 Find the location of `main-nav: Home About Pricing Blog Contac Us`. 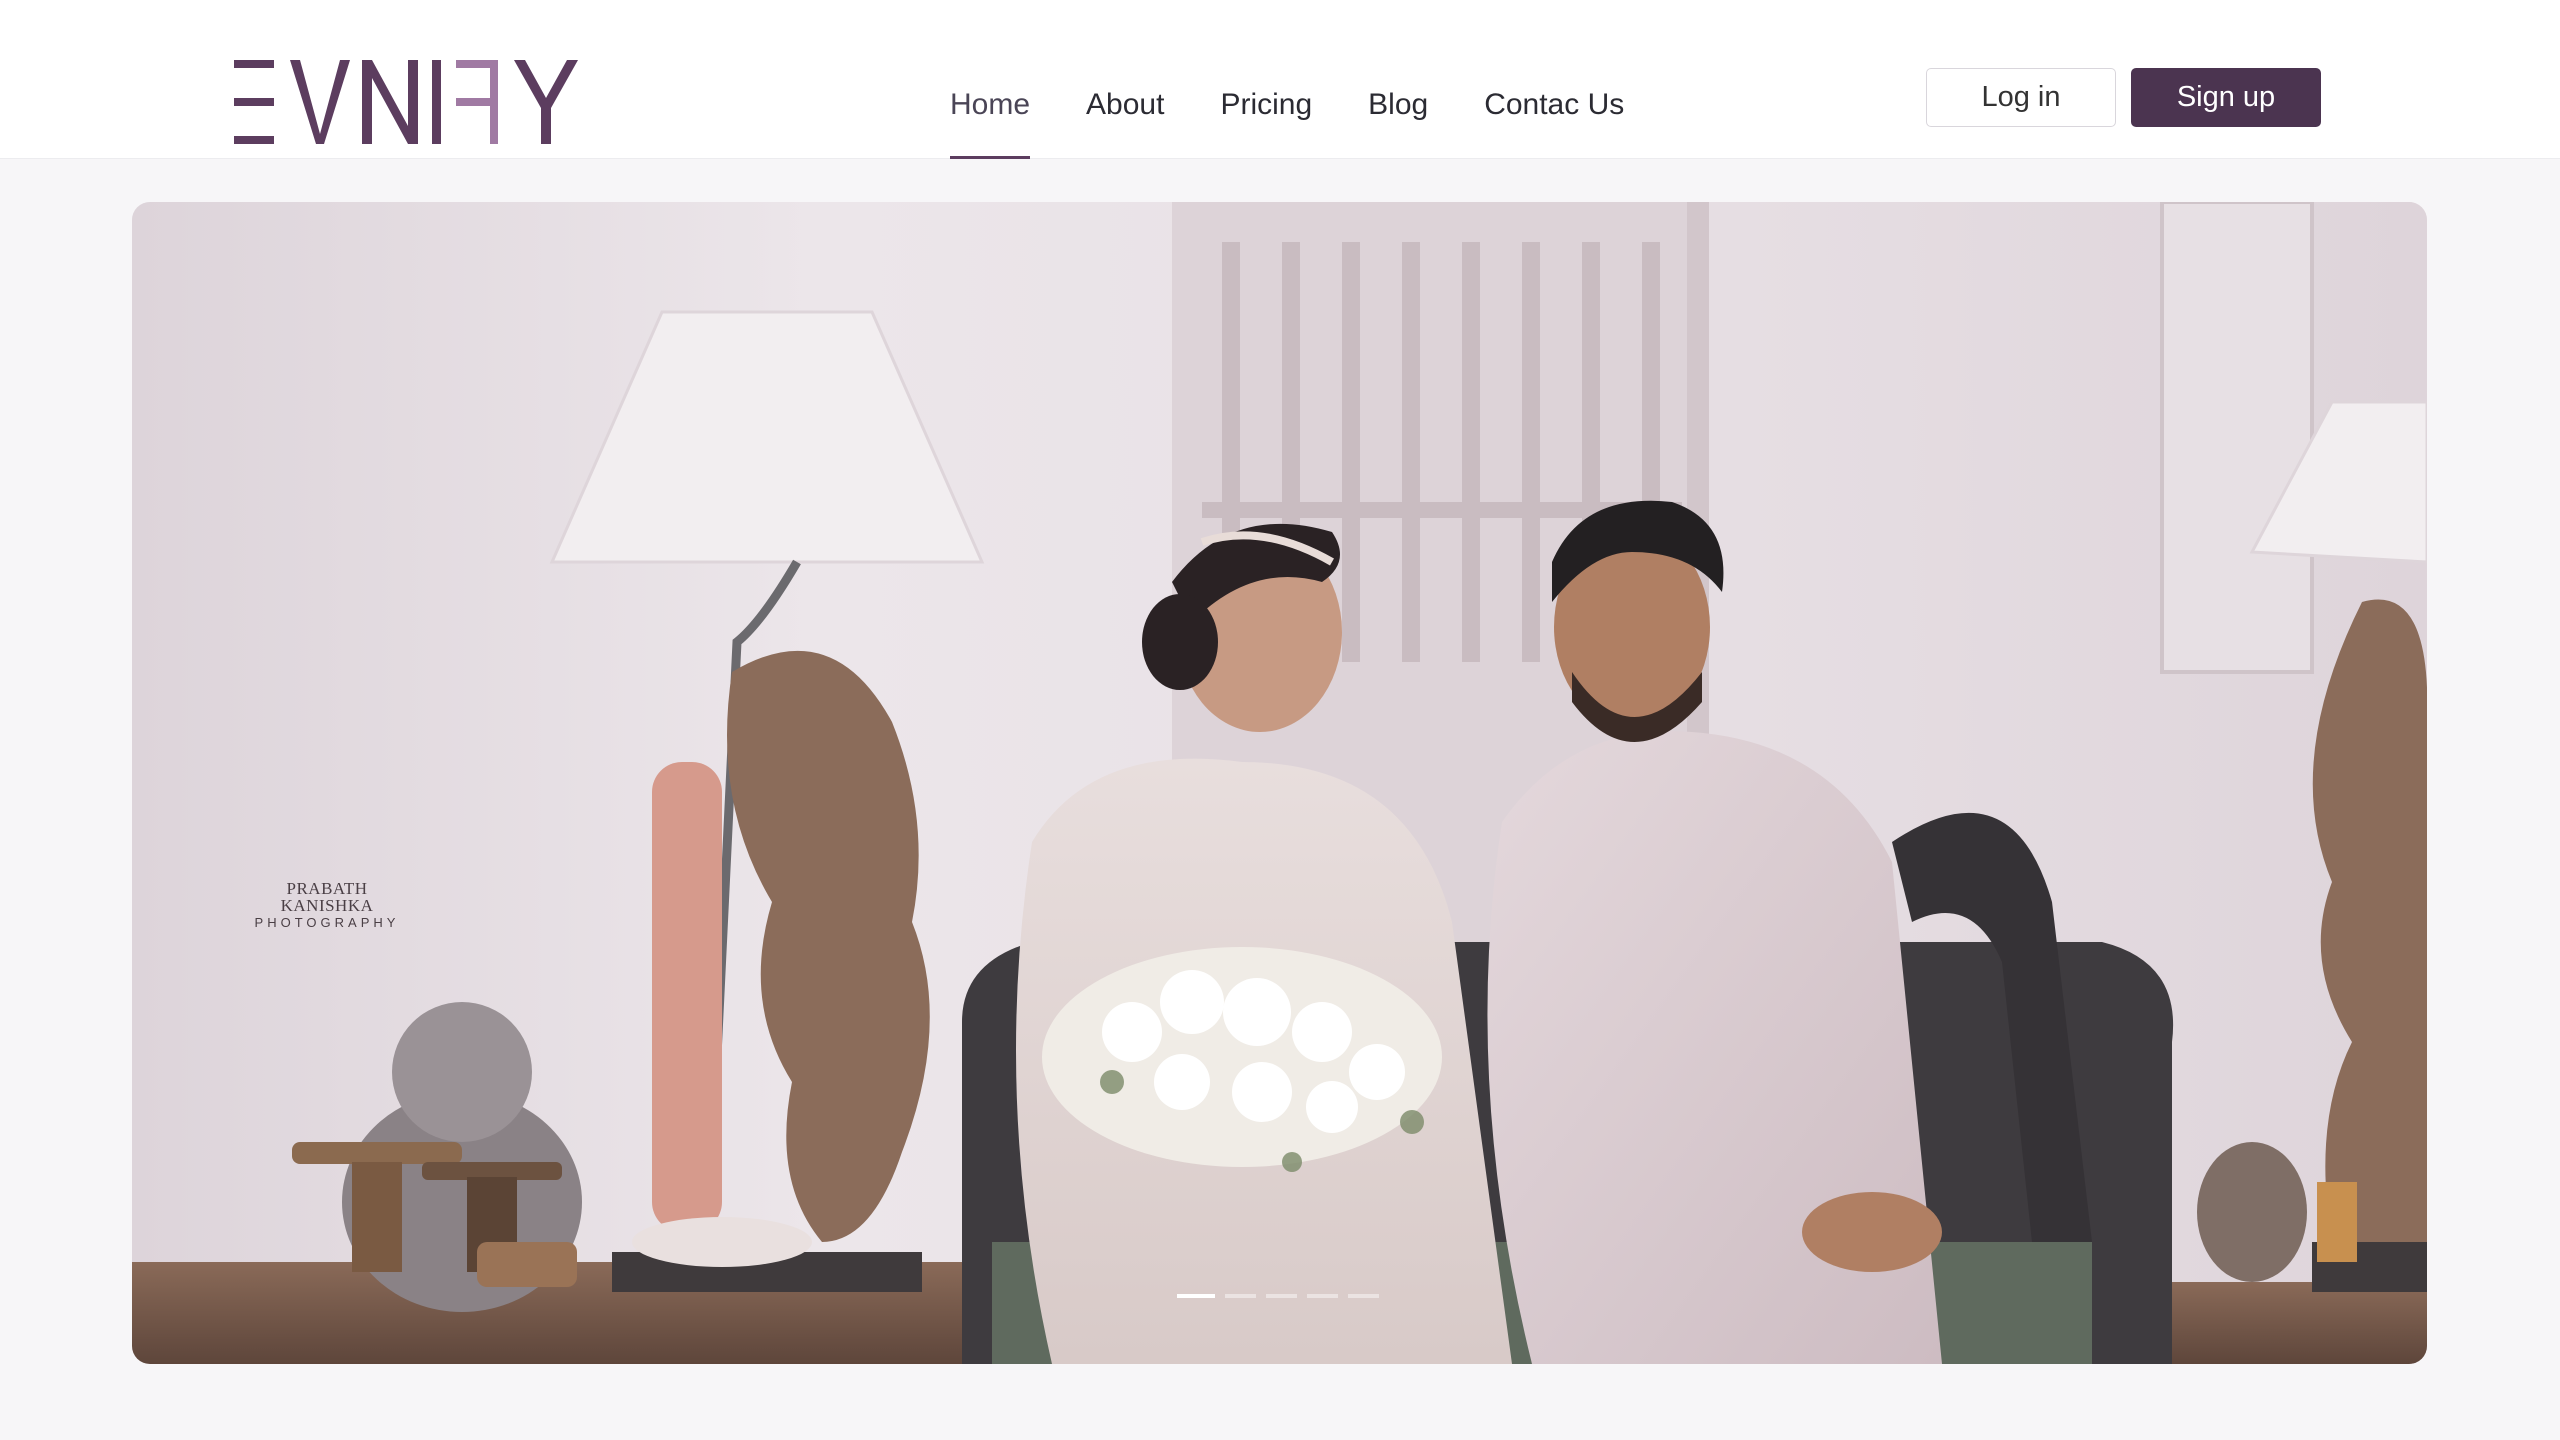

main-nav: Home About Pricing Blog Contac Us is located at coordinates (1287, 121).